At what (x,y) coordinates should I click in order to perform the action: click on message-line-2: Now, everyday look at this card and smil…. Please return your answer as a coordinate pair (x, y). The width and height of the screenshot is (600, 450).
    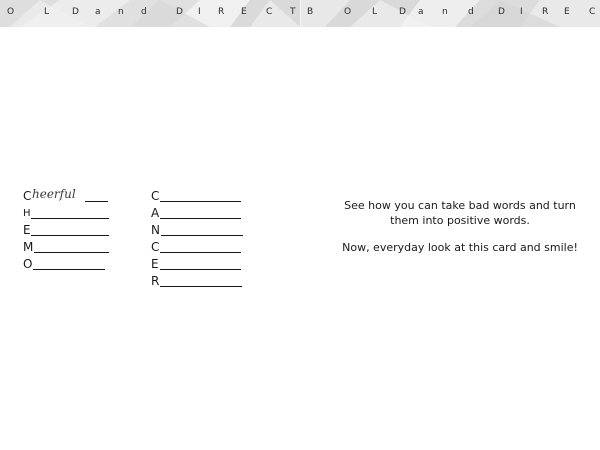
    Looking at the image, I should click on (460, 247).